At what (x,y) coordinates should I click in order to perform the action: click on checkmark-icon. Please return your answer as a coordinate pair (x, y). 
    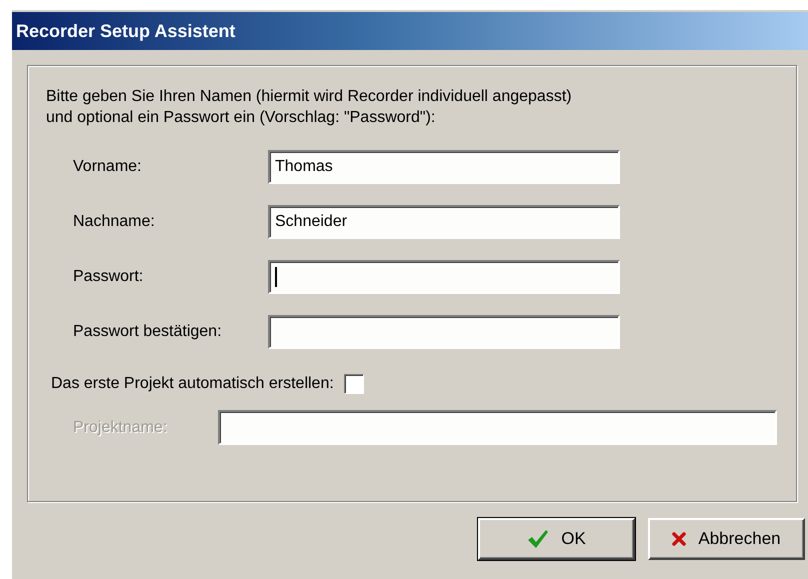
    Looking at the image, I should click on (538, 539).